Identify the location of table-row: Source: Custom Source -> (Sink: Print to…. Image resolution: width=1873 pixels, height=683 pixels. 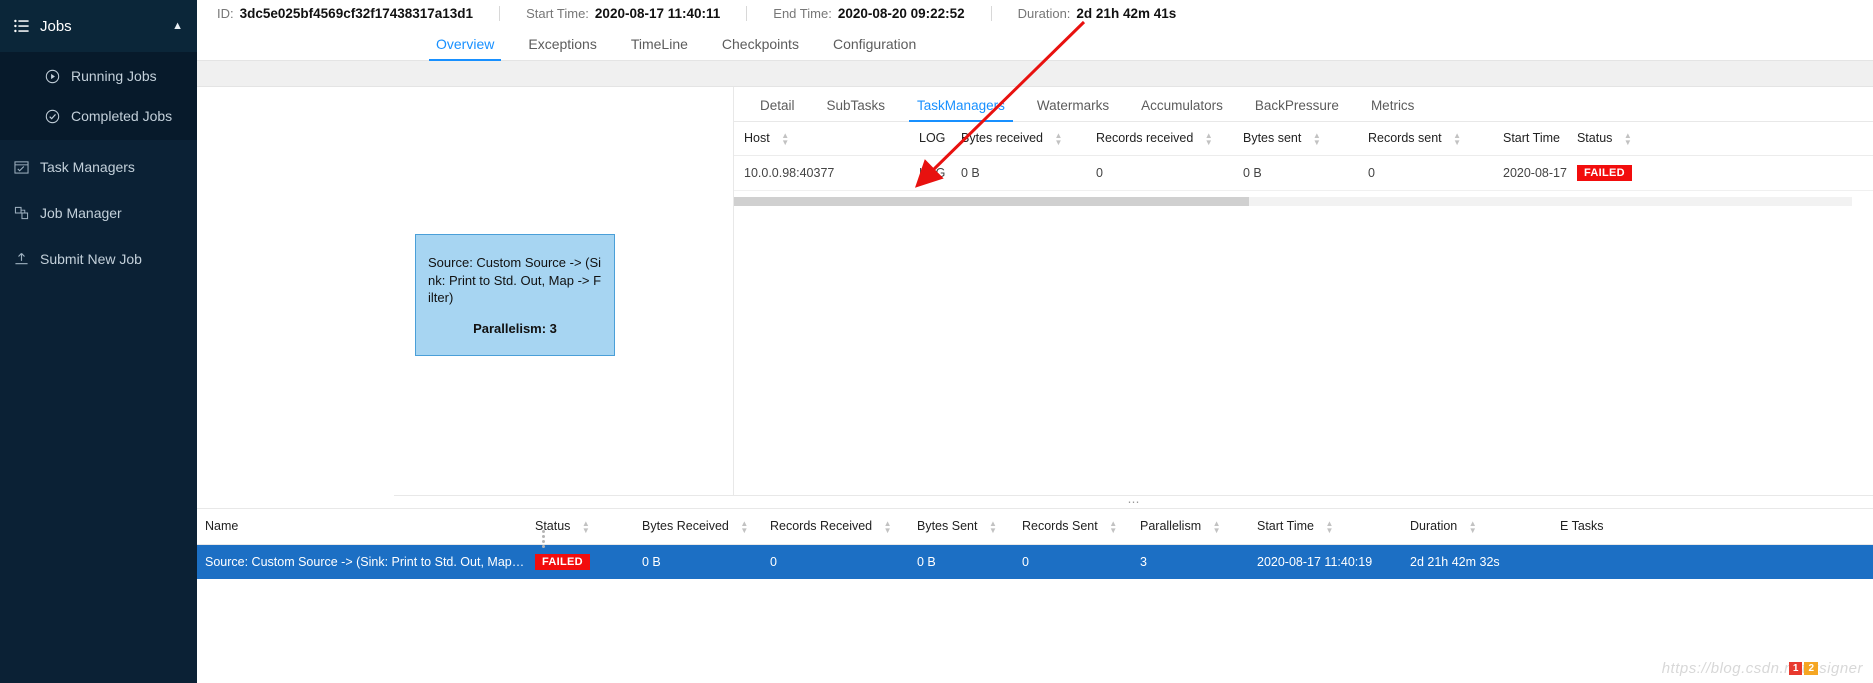
(1035, 561).